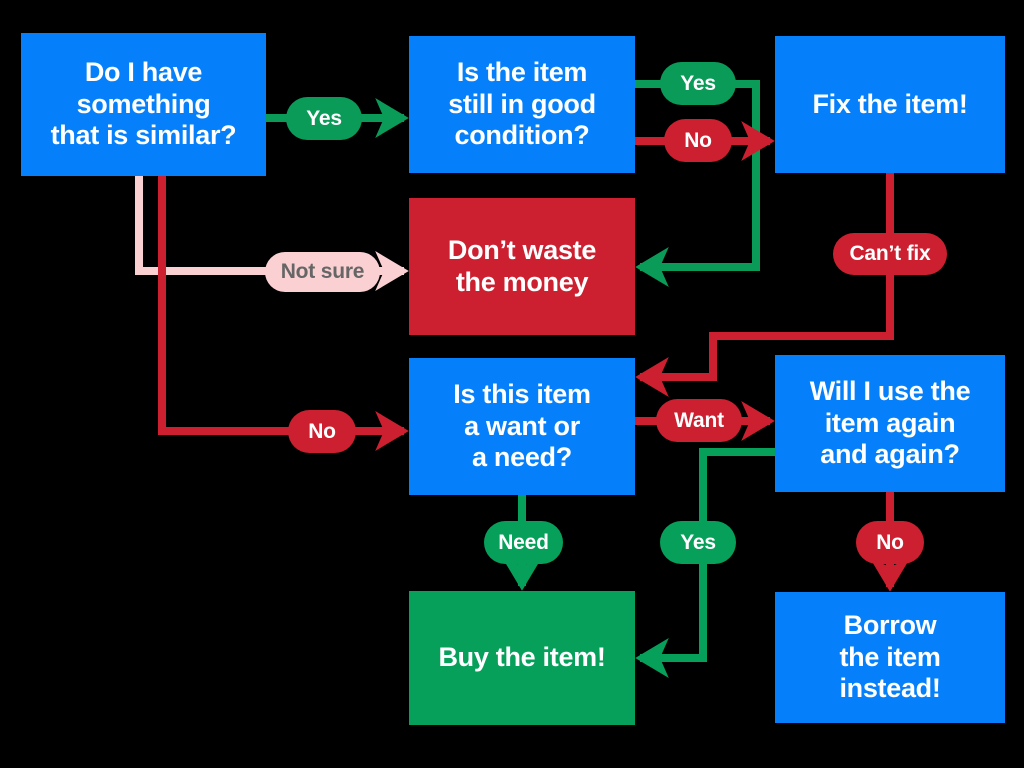 The width and height of the screenshot is (1024, 768). What do you see at coordinates (523, 542) in the screenshot?
I see `edge-label-need: Need` at bounding box center [523, 542].